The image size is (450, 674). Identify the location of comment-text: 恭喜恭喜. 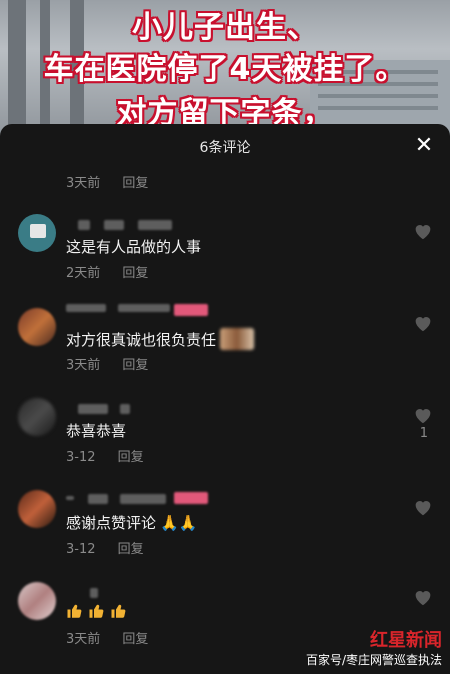
(96, 431).